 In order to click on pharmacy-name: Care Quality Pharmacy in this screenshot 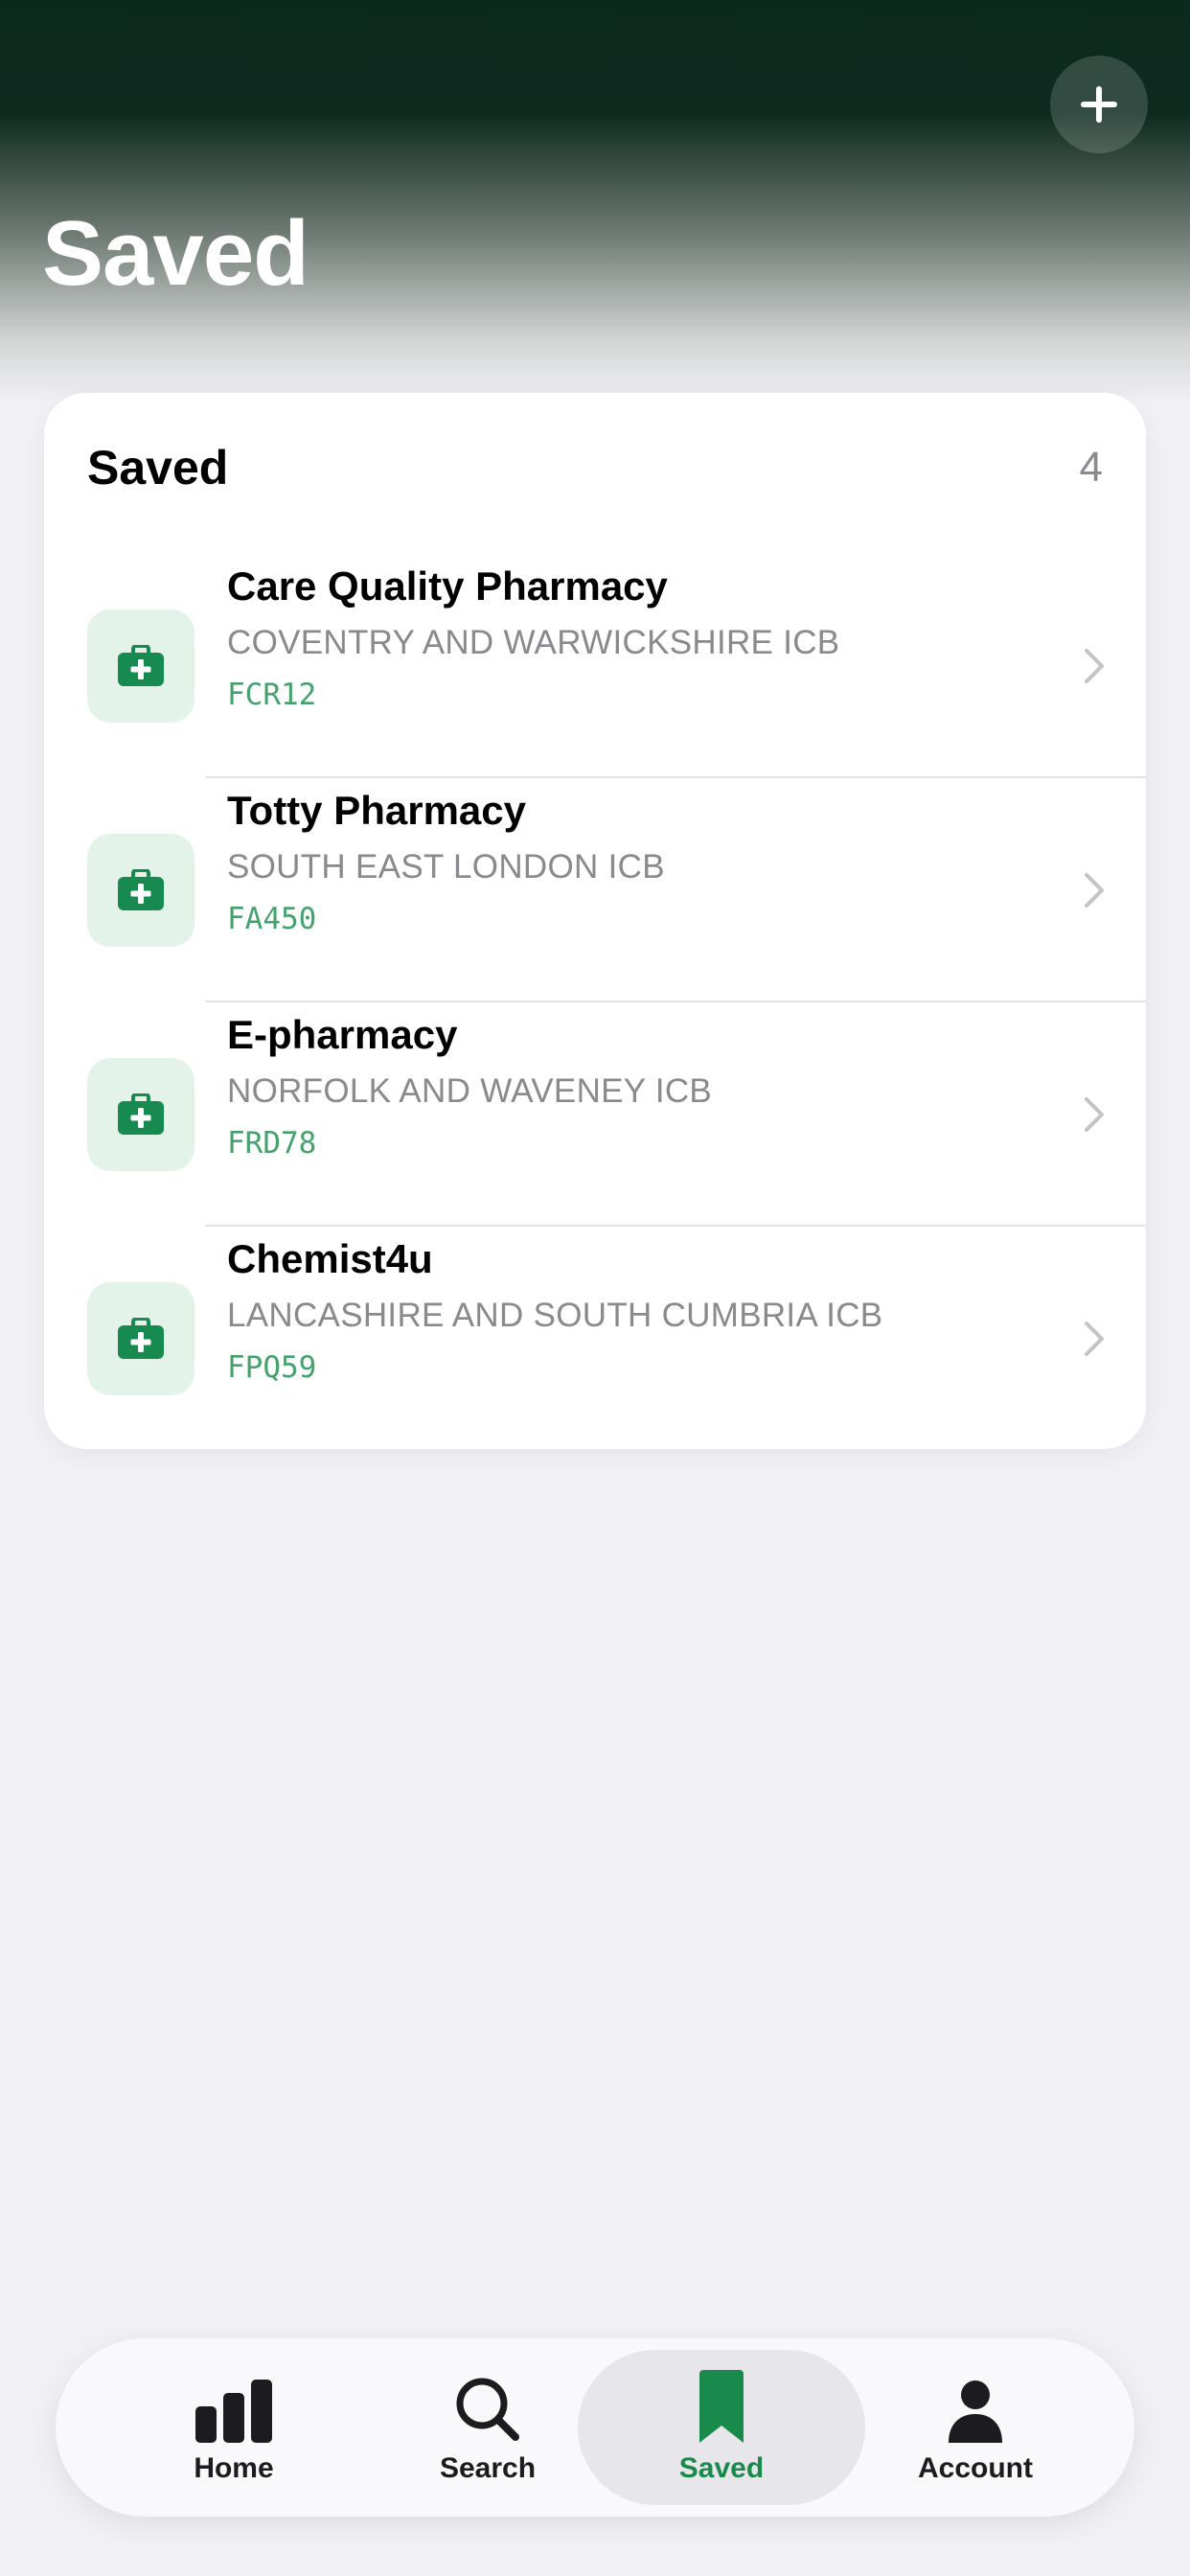, I will do `click(448, 586)`.